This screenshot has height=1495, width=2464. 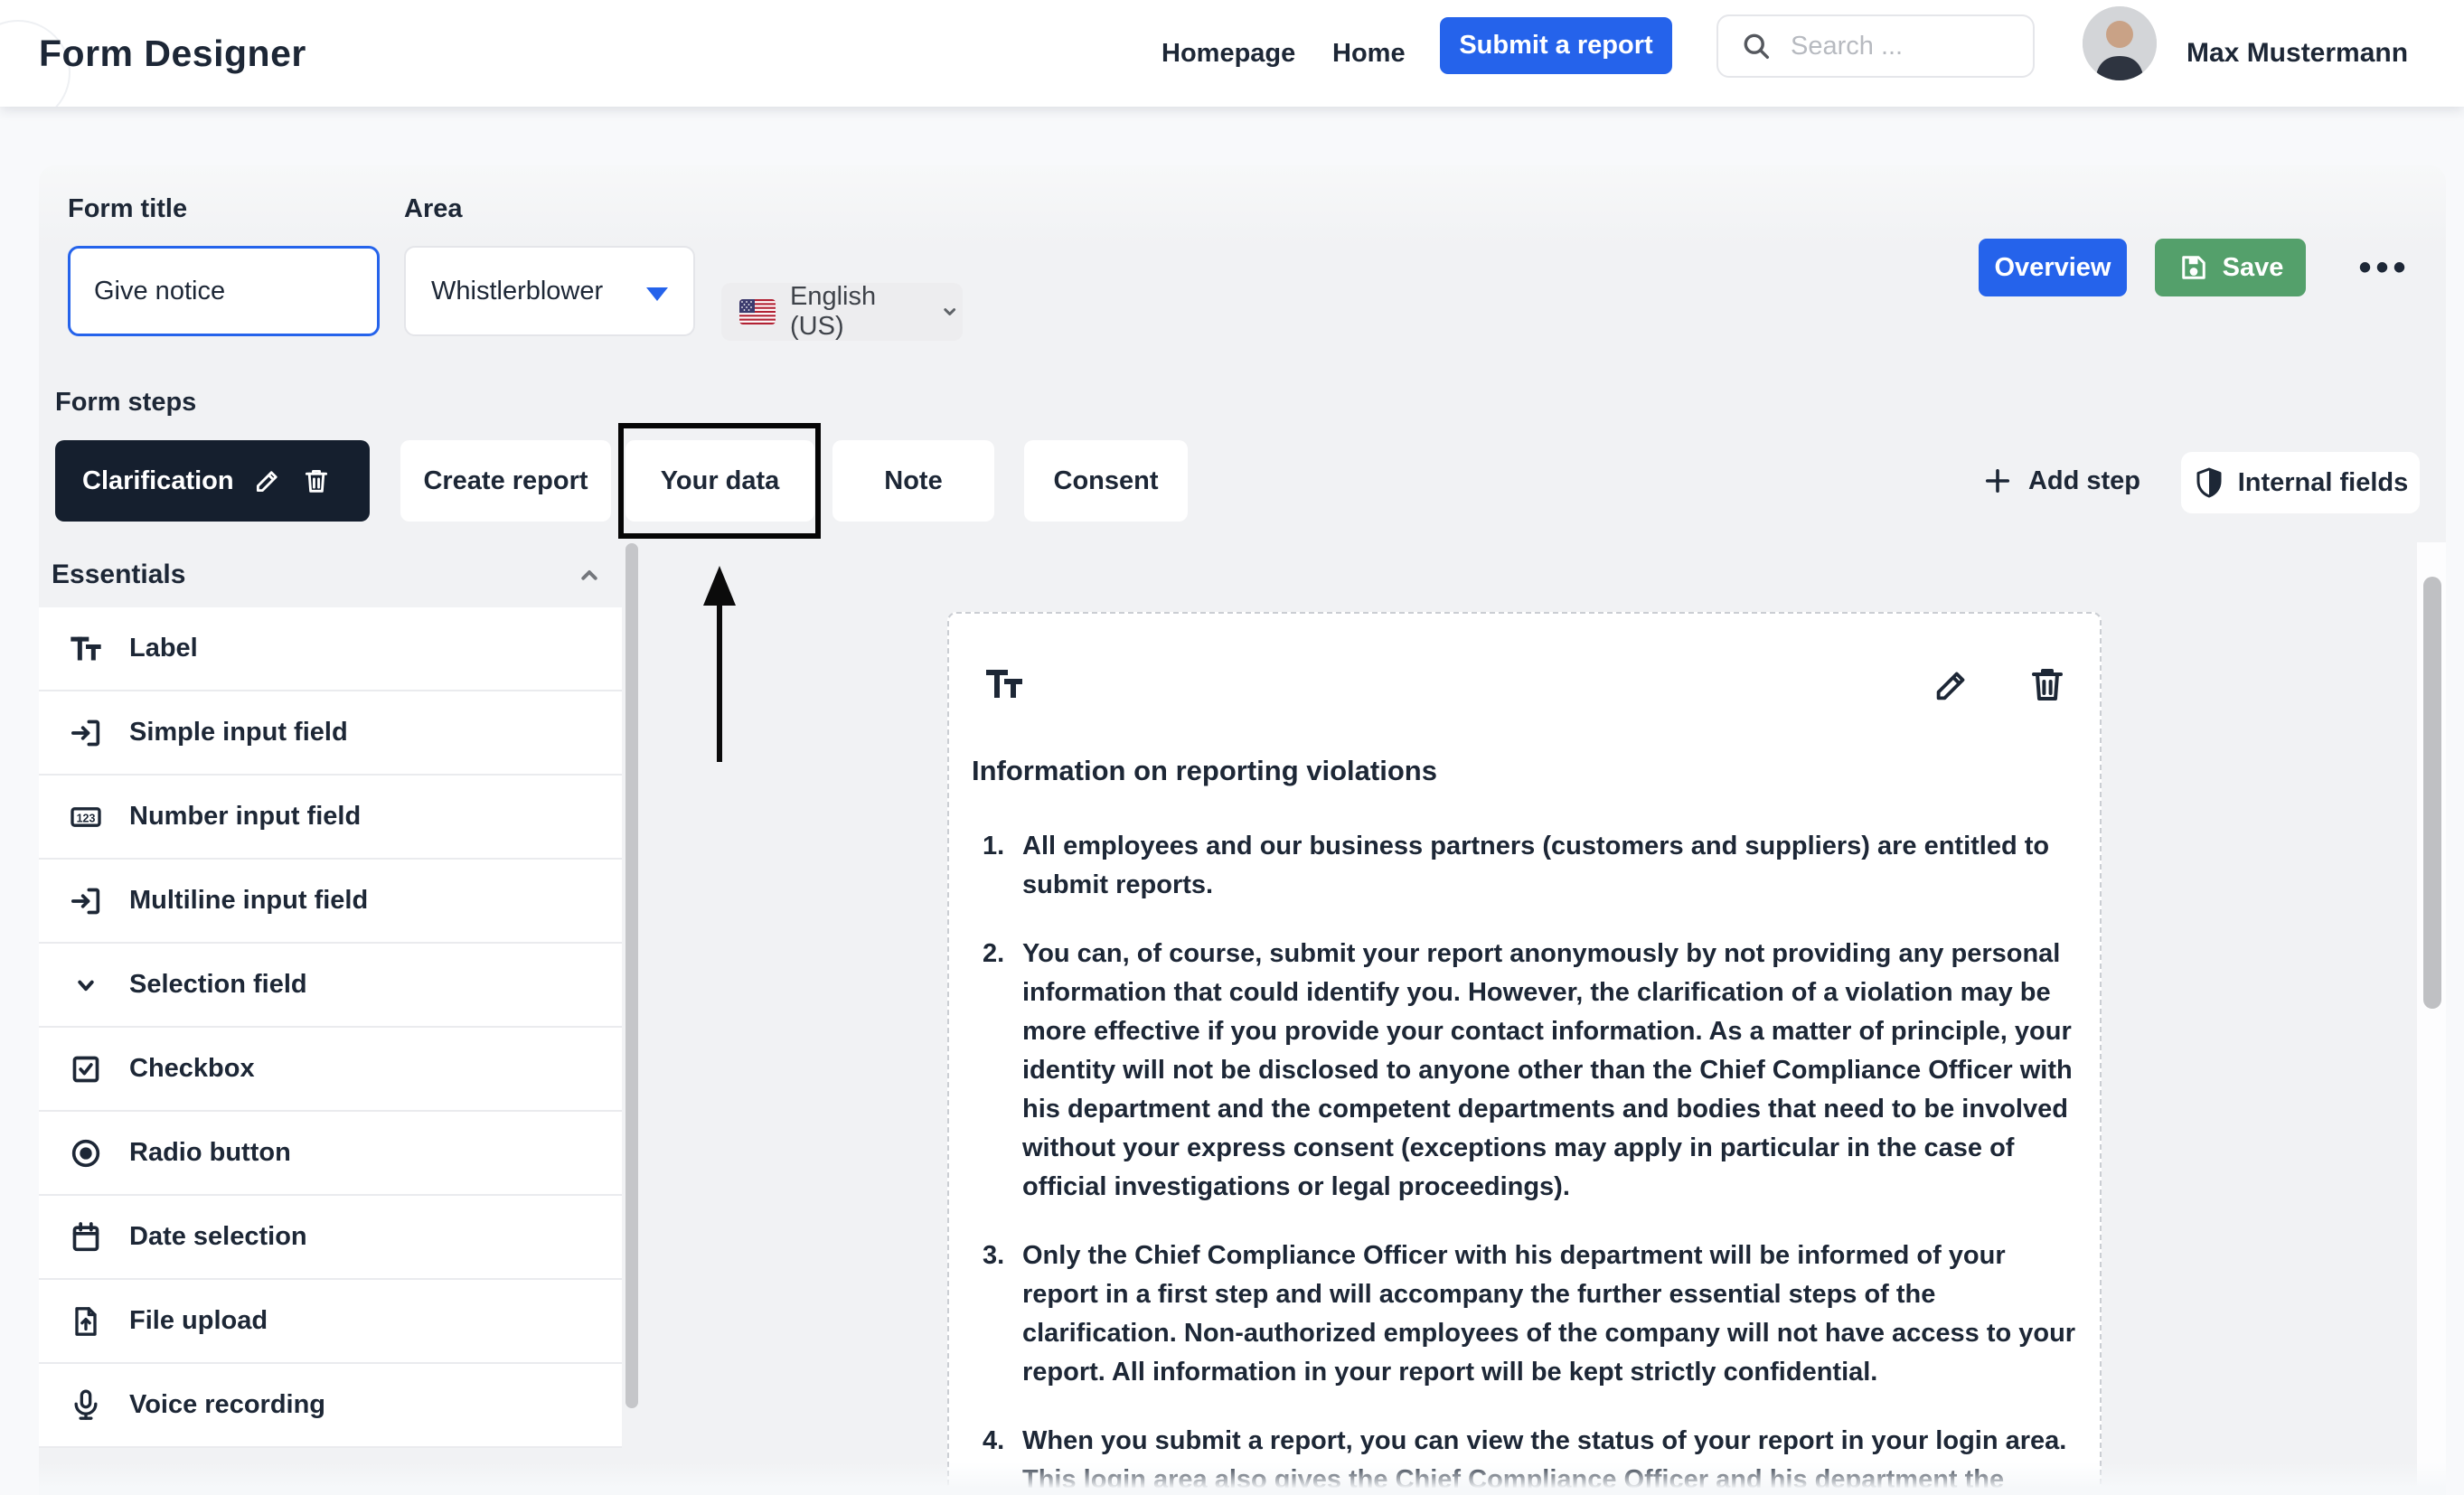 What do you see at coordinates (86, 1404) in the screenshot?
I see `microphone-icon` at bounding box center [86, 1404].